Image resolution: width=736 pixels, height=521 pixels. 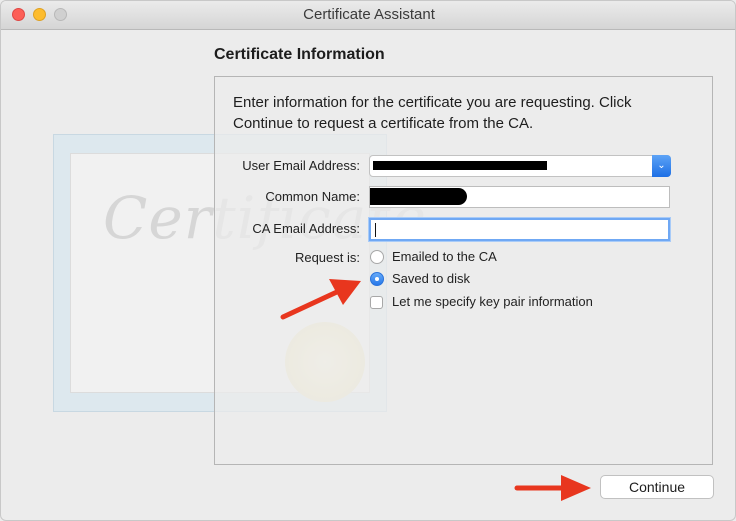 I want to click on ca-email-field, so click(x=519, y=229).